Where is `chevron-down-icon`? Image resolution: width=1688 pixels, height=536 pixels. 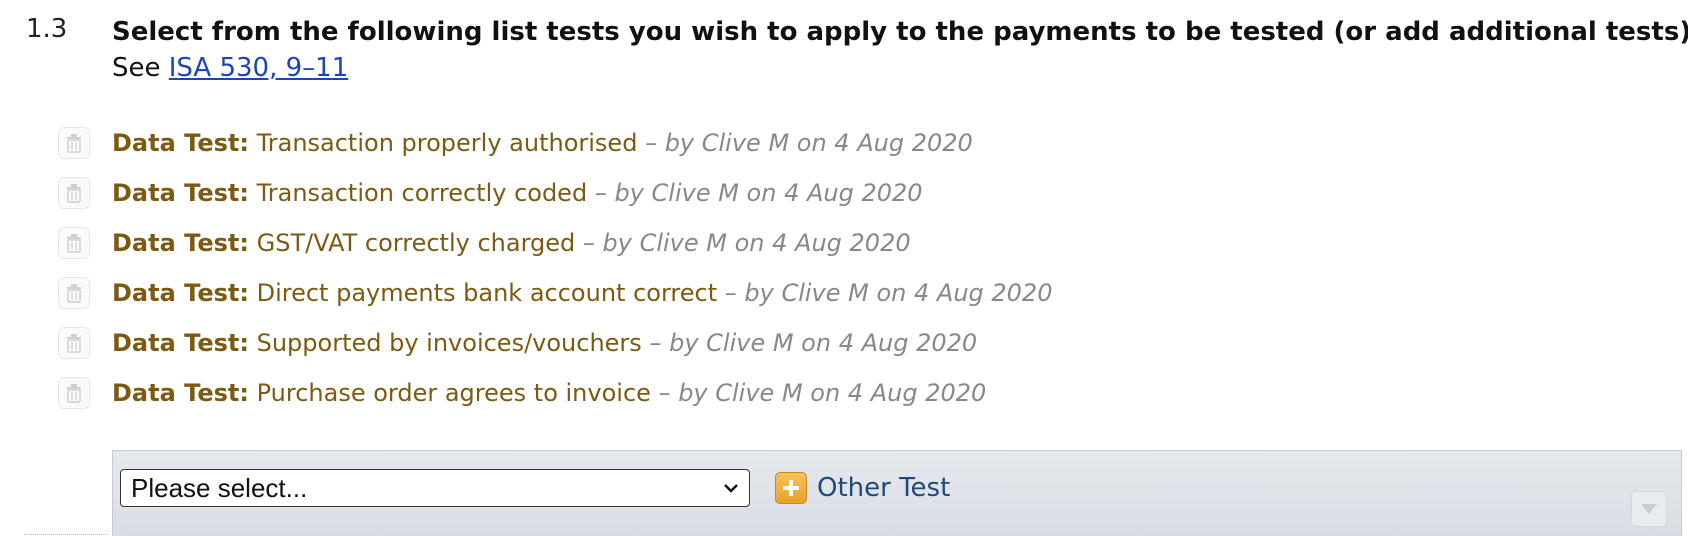
chevron-down-icon is located at coordinates (731, 488).